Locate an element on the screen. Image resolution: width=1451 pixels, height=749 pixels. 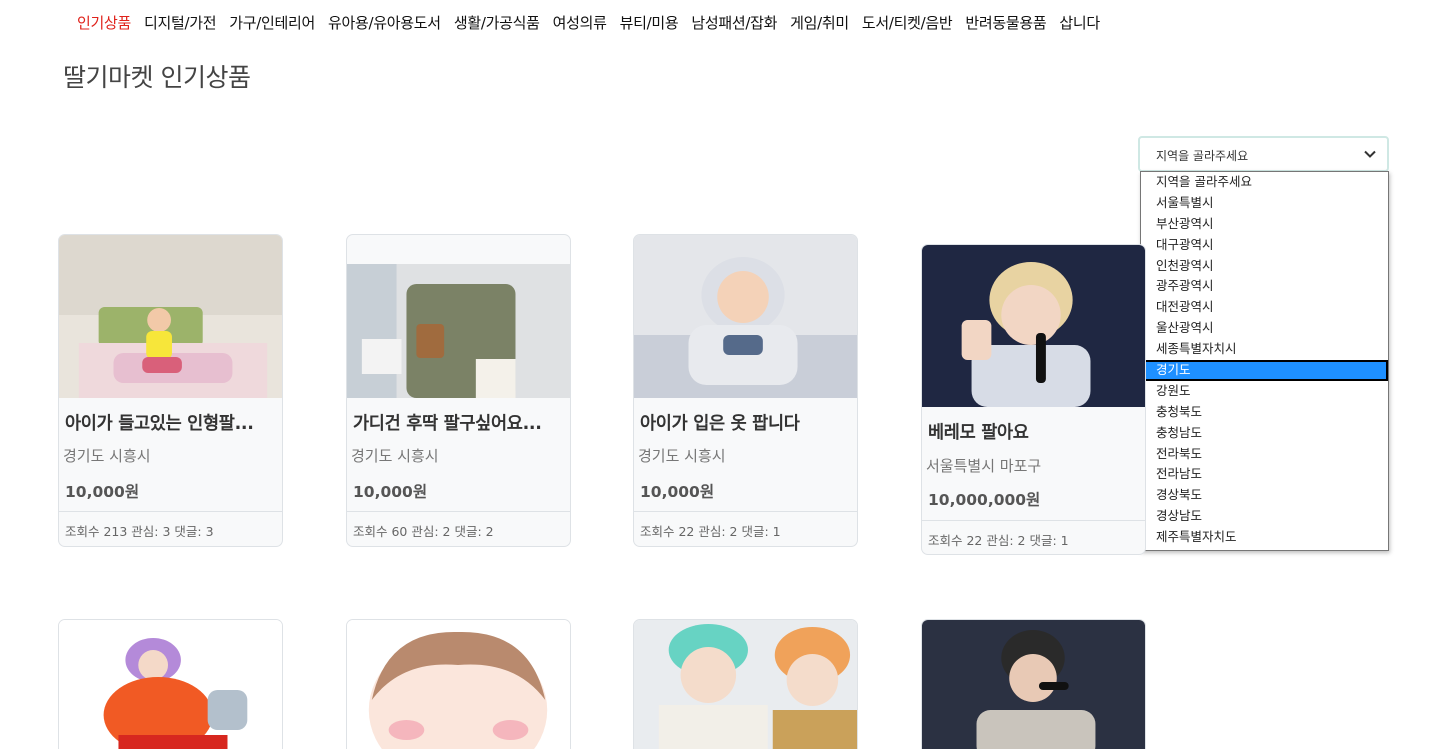
nav-item-men: 남성패션/잡화 is located at coordinates (734, 22).